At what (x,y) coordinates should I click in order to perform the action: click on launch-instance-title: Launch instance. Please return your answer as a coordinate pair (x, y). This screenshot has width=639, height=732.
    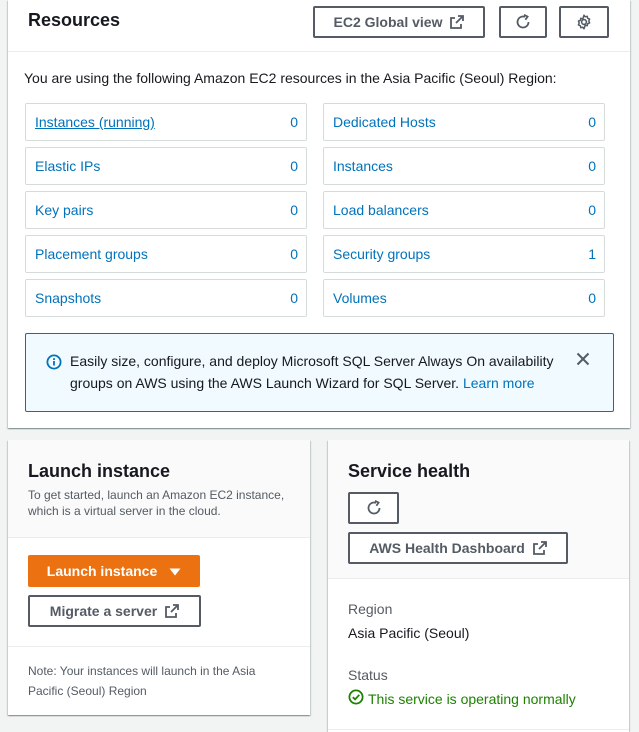
    Looking at the image, I should click on (99, 471).